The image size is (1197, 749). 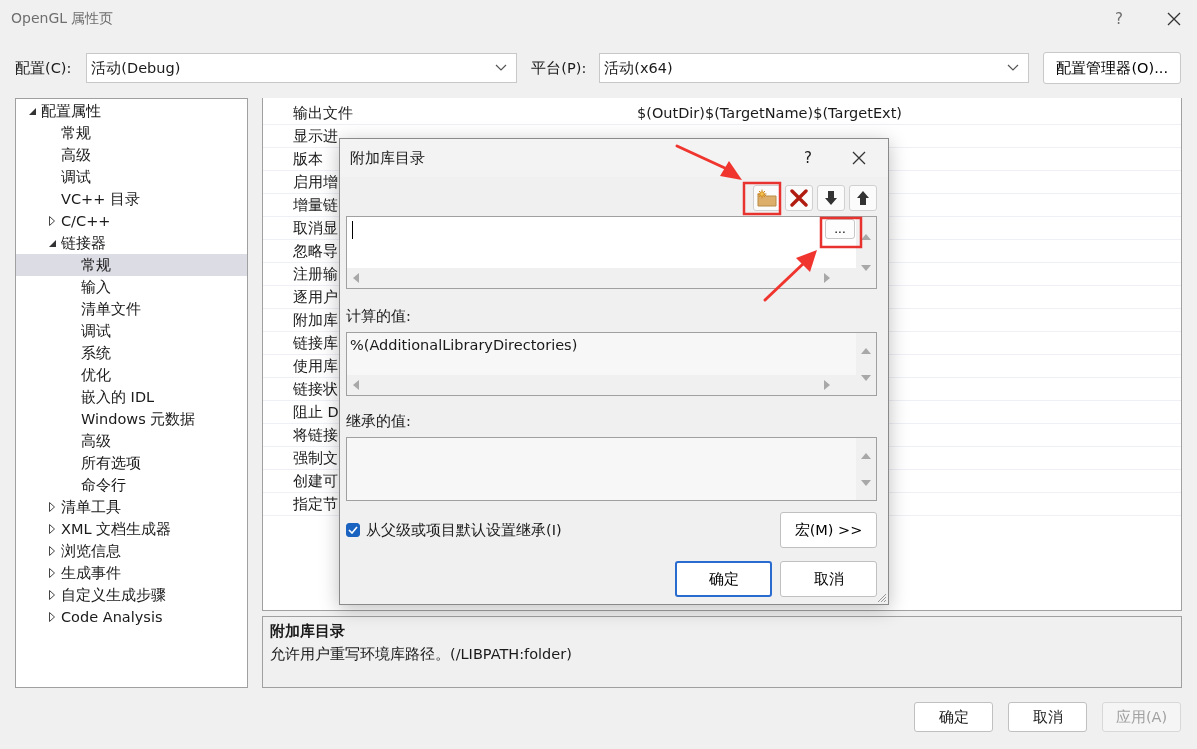 I want to click on checkbox-label: 从父级或项目默认设置继承(I), so click(x=464, y=530).